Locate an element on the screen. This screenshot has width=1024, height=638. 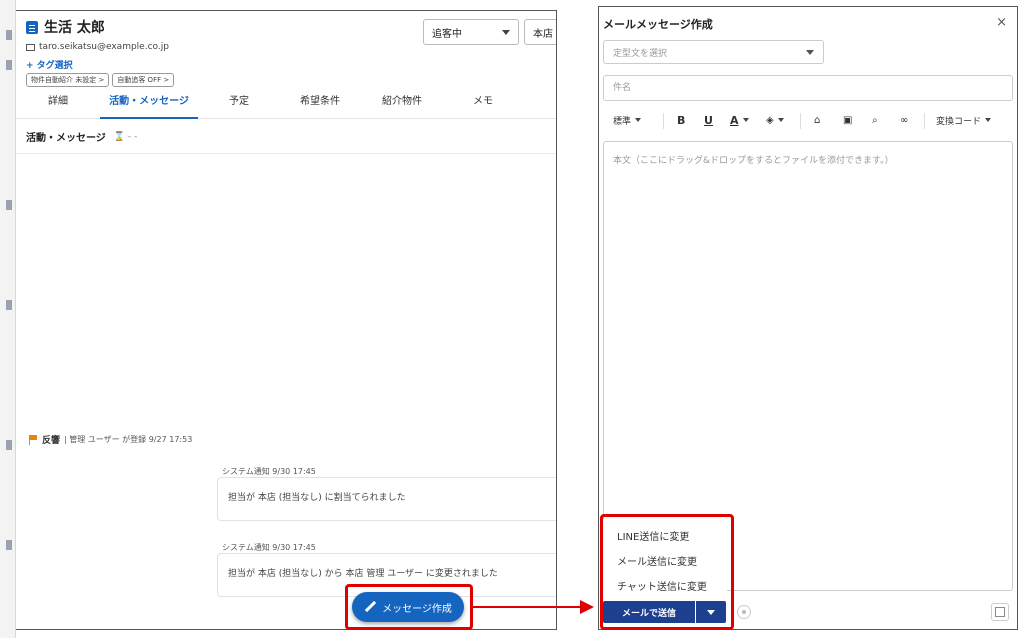
notice-card: 担当が 本店 (担当なし) に割当てられました is located at coordinates (386, 499).